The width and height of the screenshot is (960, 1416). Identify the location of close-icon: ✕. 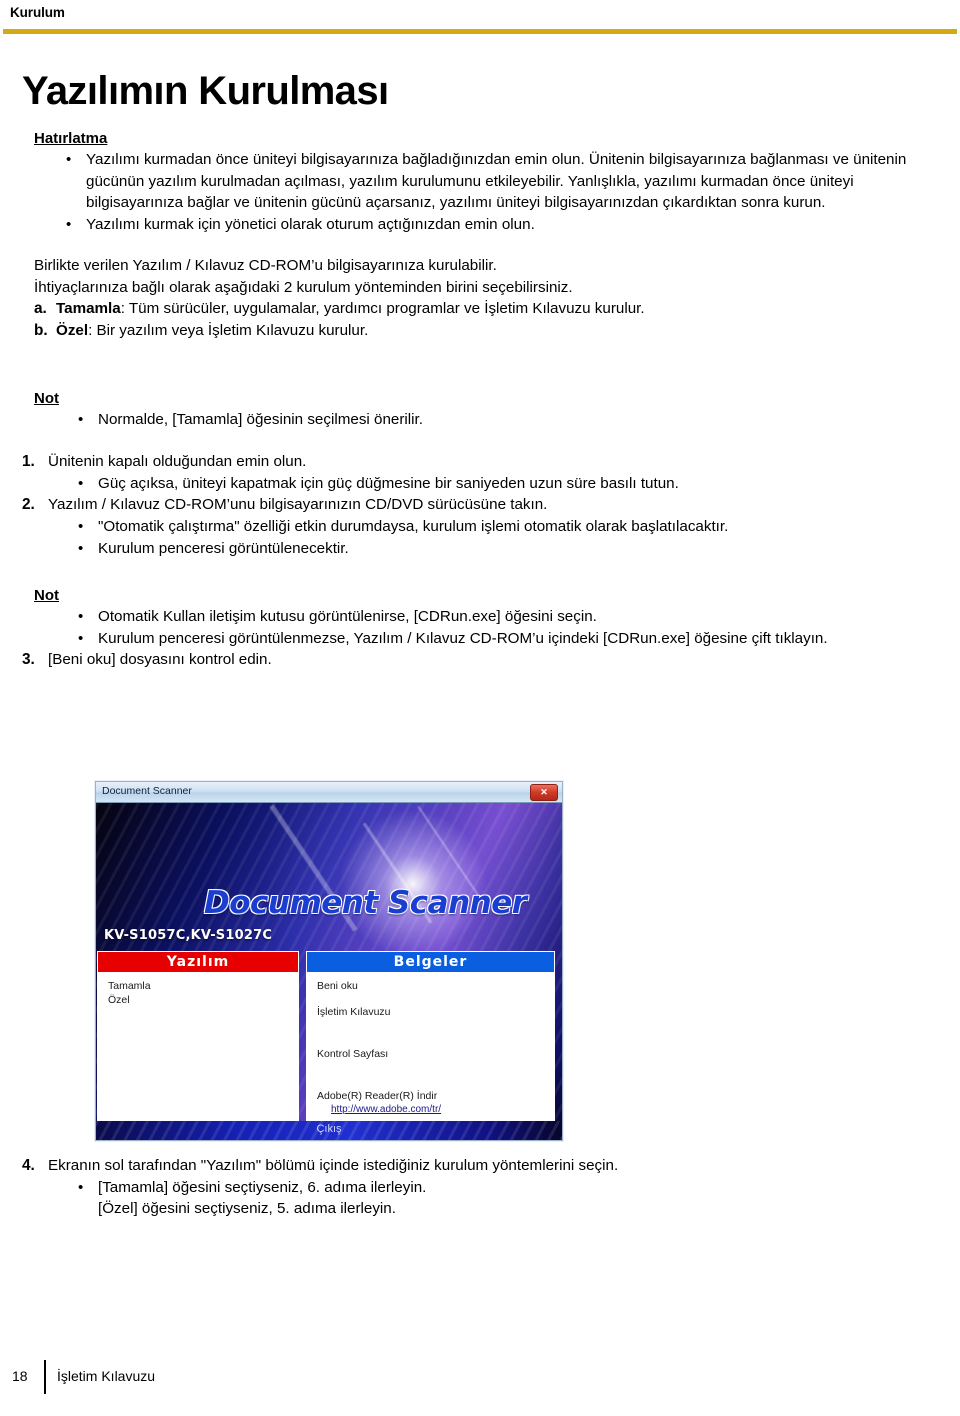
(544, 792).